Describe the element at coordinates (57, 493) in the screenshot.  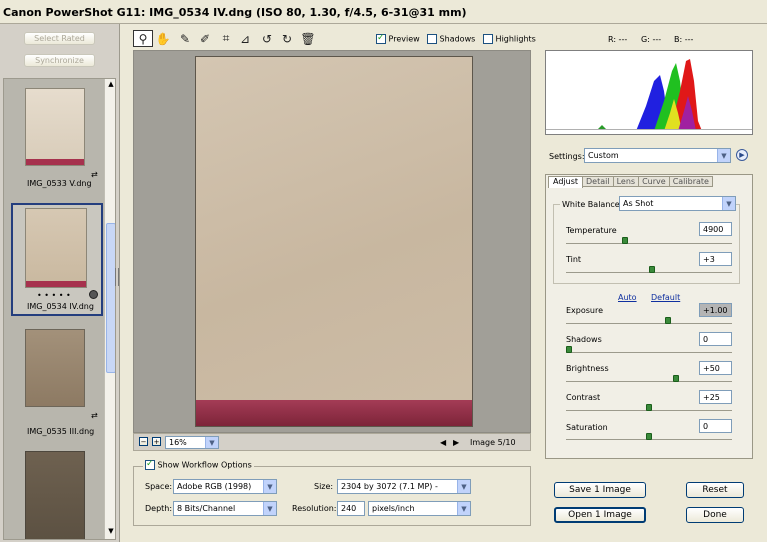
I see `filmstrip-item` at that location.